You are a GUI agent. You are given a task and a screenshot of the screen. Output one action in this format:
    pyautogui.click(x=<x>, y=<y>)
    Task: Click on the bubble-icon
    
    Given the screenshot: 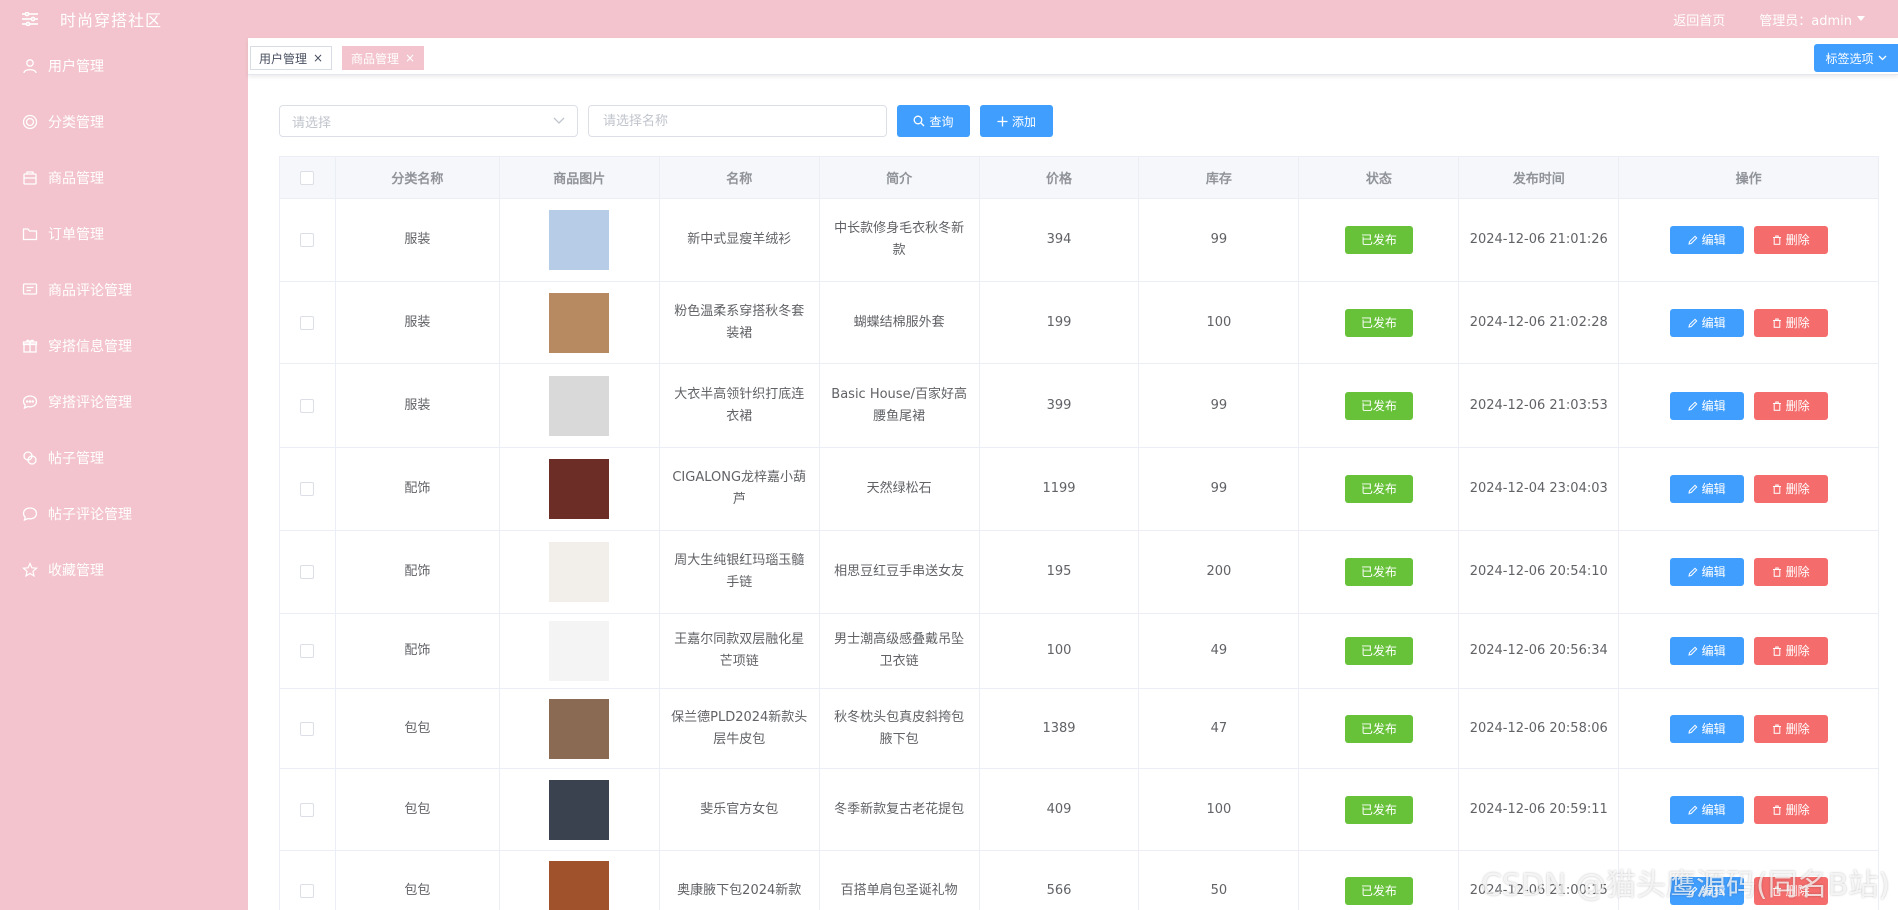 What is the action you would take?
    pyautogui.click(x=30, y=514)
    